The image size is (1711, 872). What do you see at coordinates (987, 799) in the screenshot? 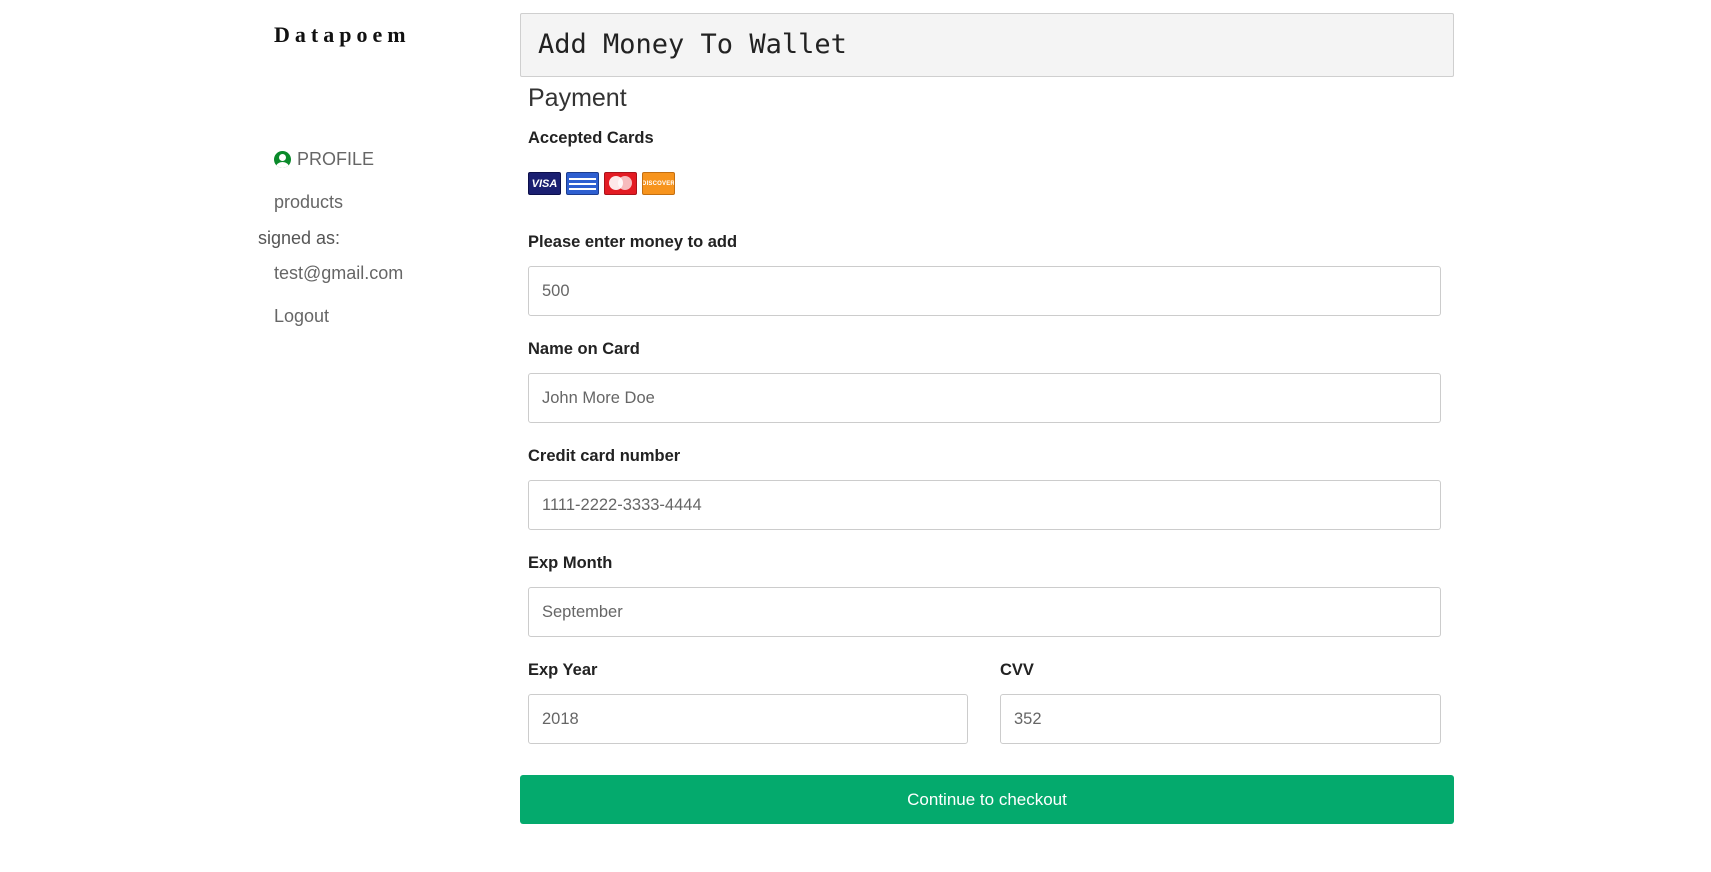
I see `continue-to-checkout-button: Continue to checkout` at bounding box center [987, 799].